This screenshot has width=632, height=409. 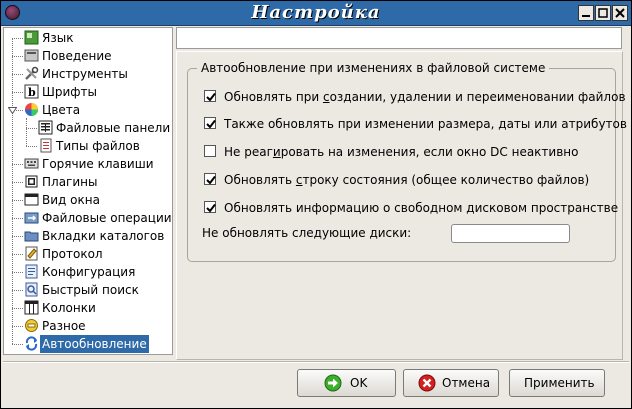 I want to click on tree-item: Протокол, so click(x=88, y=254).